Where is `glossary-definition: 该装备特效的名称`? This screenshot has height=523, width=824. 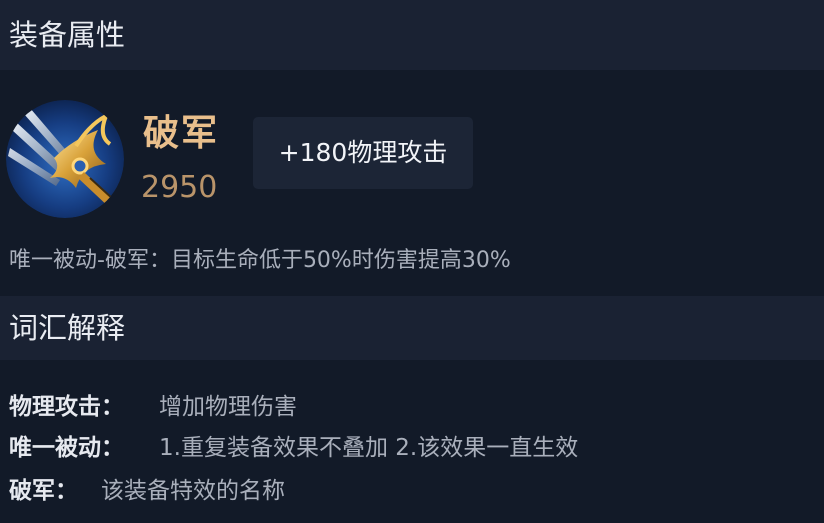 glossary-definition: 该装备特效的名称 is located at coordinates (193, 491).